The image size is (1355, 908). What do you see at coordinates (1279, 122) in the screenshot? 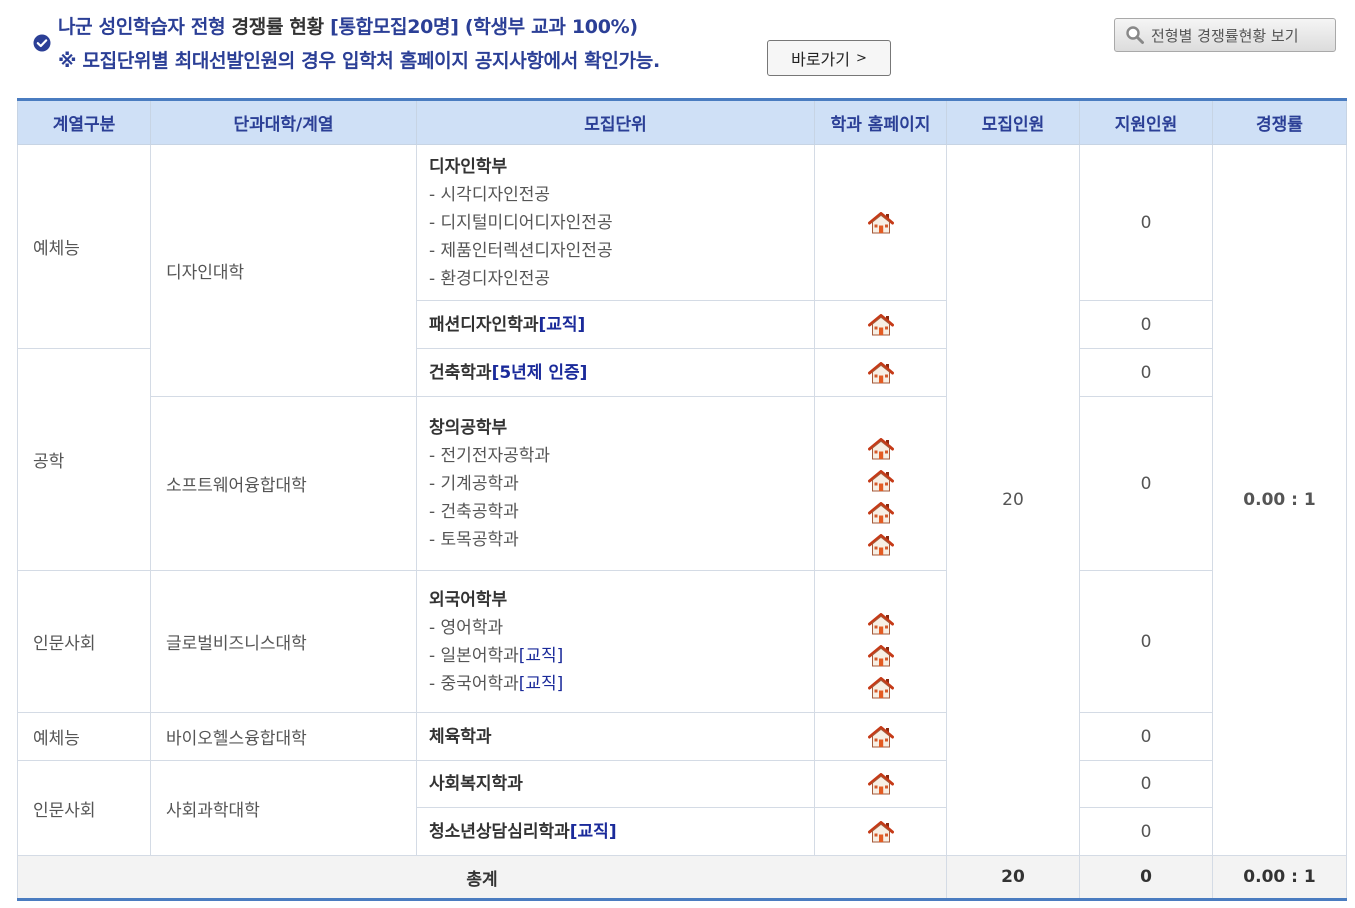
I see `header-ratio: 경쟁률` at bounding box center [1279, 122].